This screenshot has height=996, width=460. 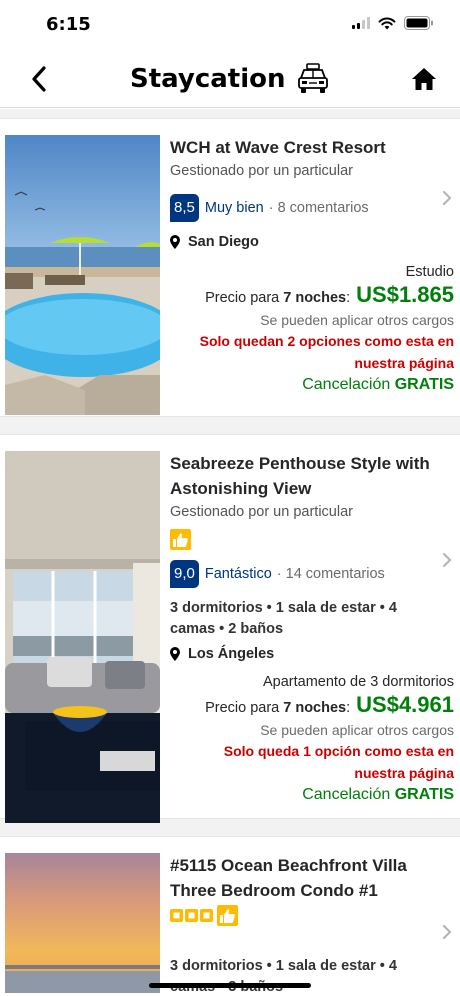 I want to click on star-rating-squares, so click(x=191, y=915).